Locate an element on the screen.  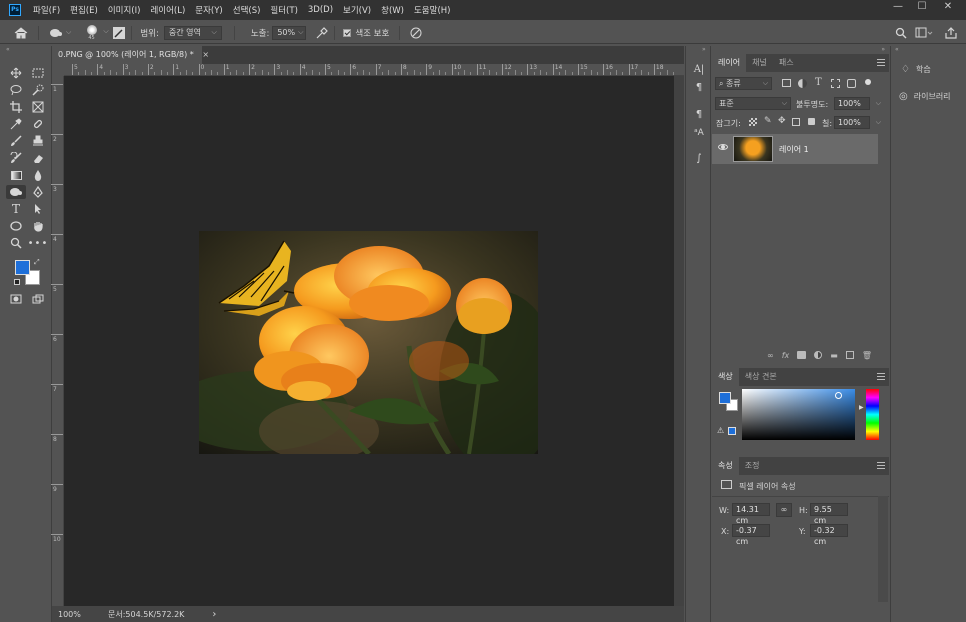
link-dimensions-icon: ∞ is located at coordinates (784, 510).